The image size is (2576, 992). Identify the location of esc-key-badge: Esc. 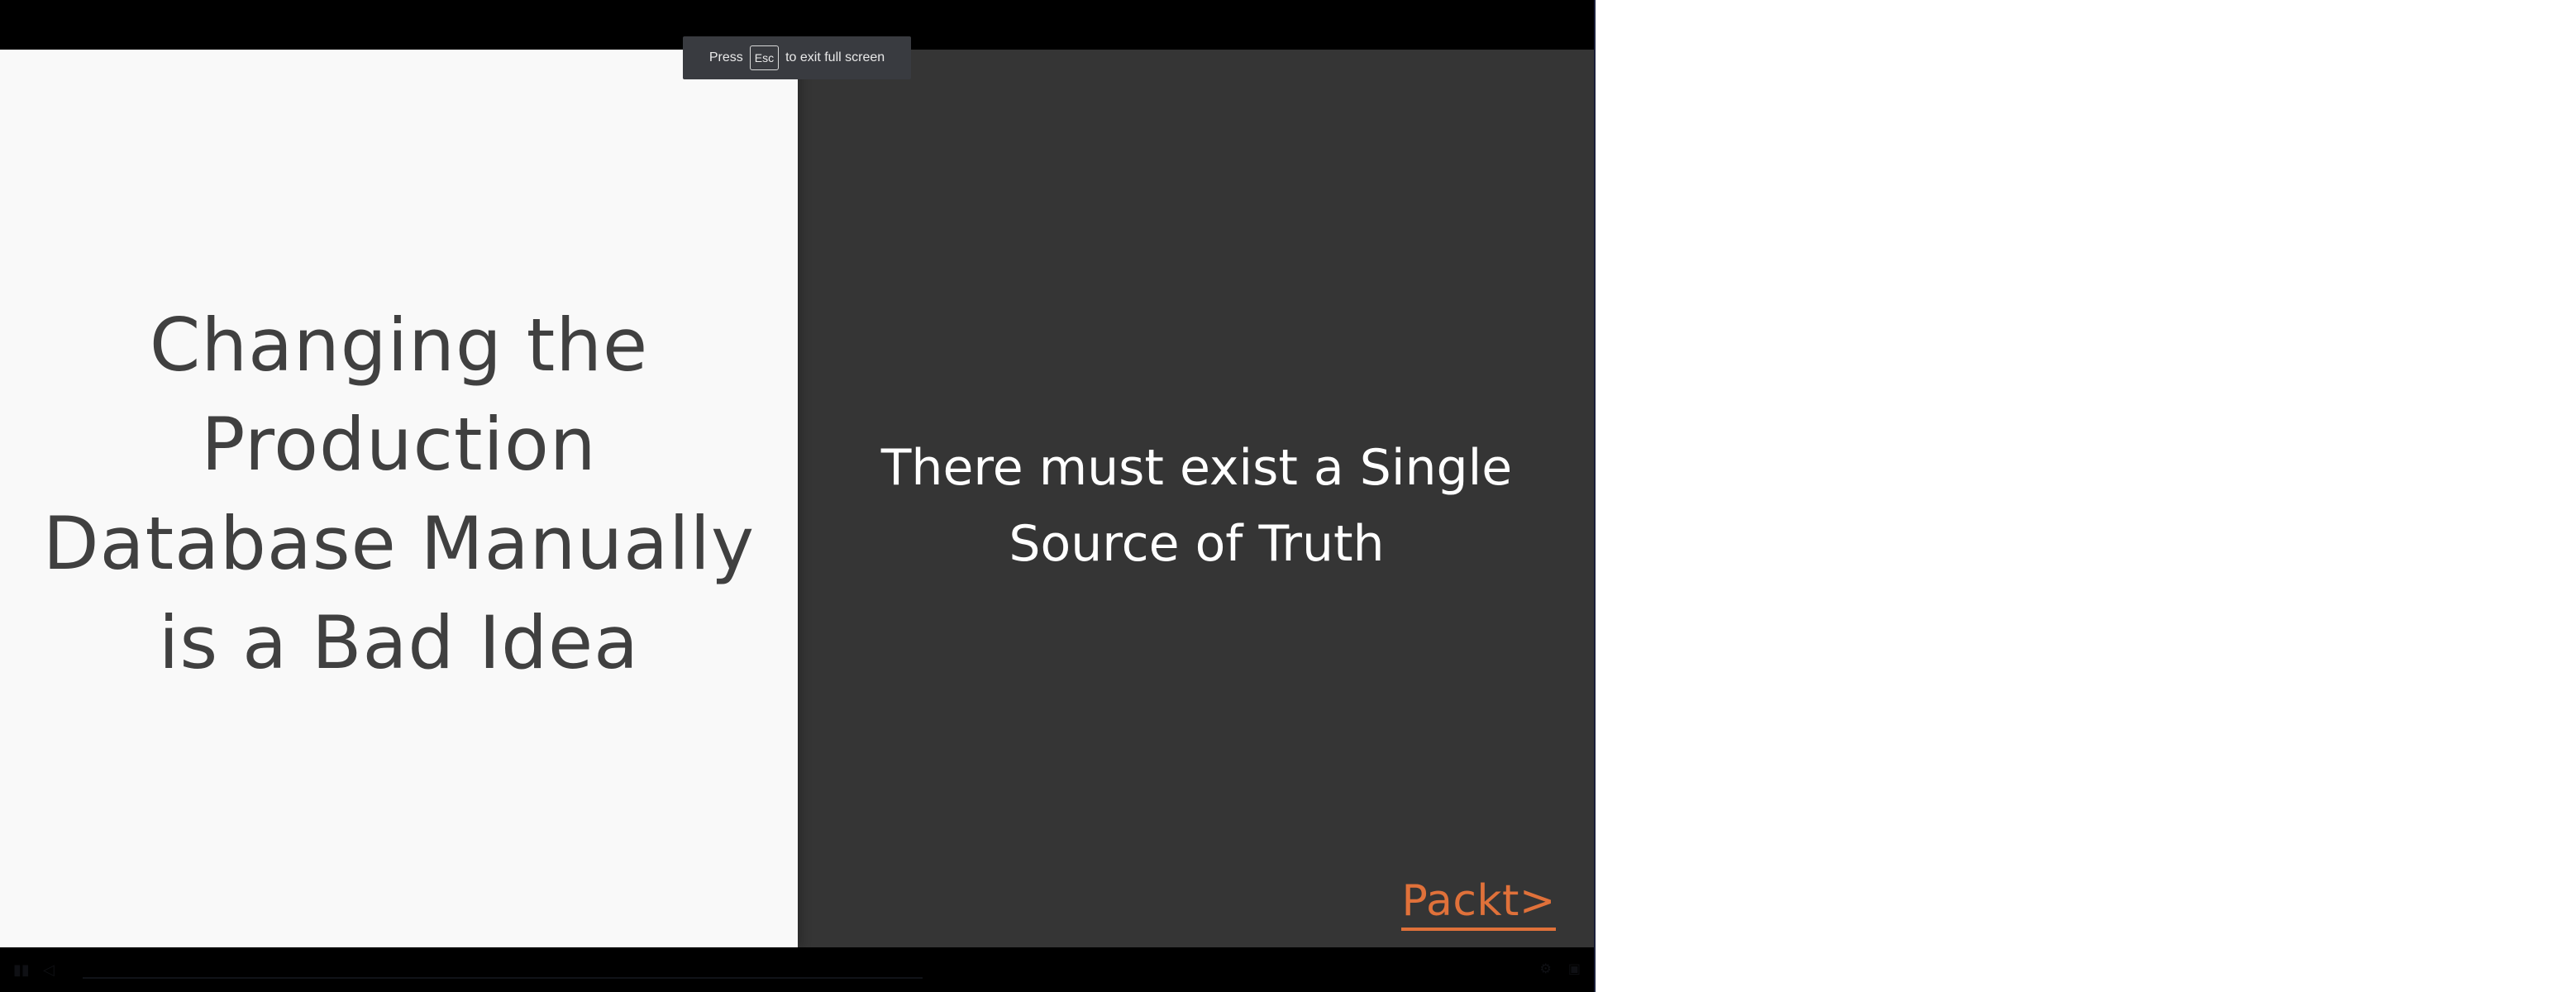
(764, 58).